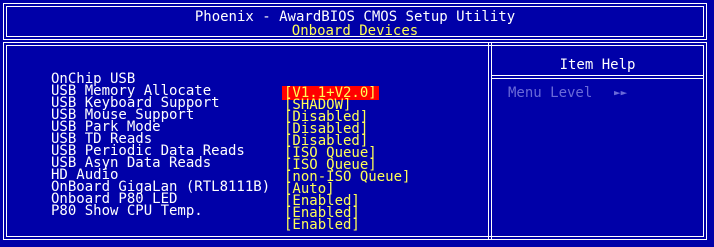  I want to click on setting-value: [Enabled], so click(322, 225).